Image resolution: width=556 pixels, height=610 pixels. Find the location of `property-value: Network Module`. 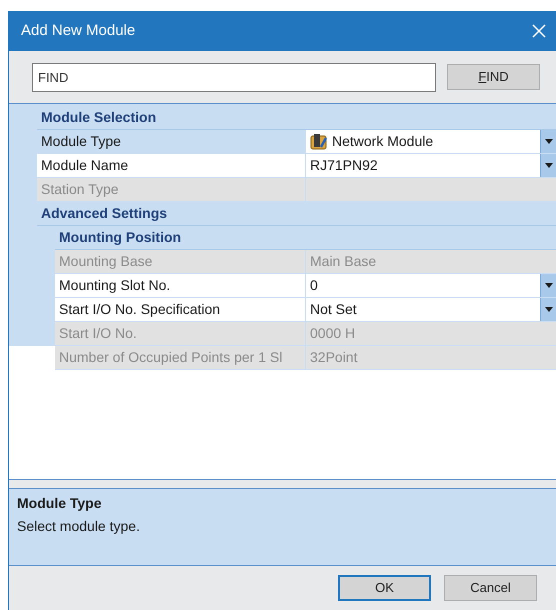

property-value: Network Module is located at coordinates (431, 141).